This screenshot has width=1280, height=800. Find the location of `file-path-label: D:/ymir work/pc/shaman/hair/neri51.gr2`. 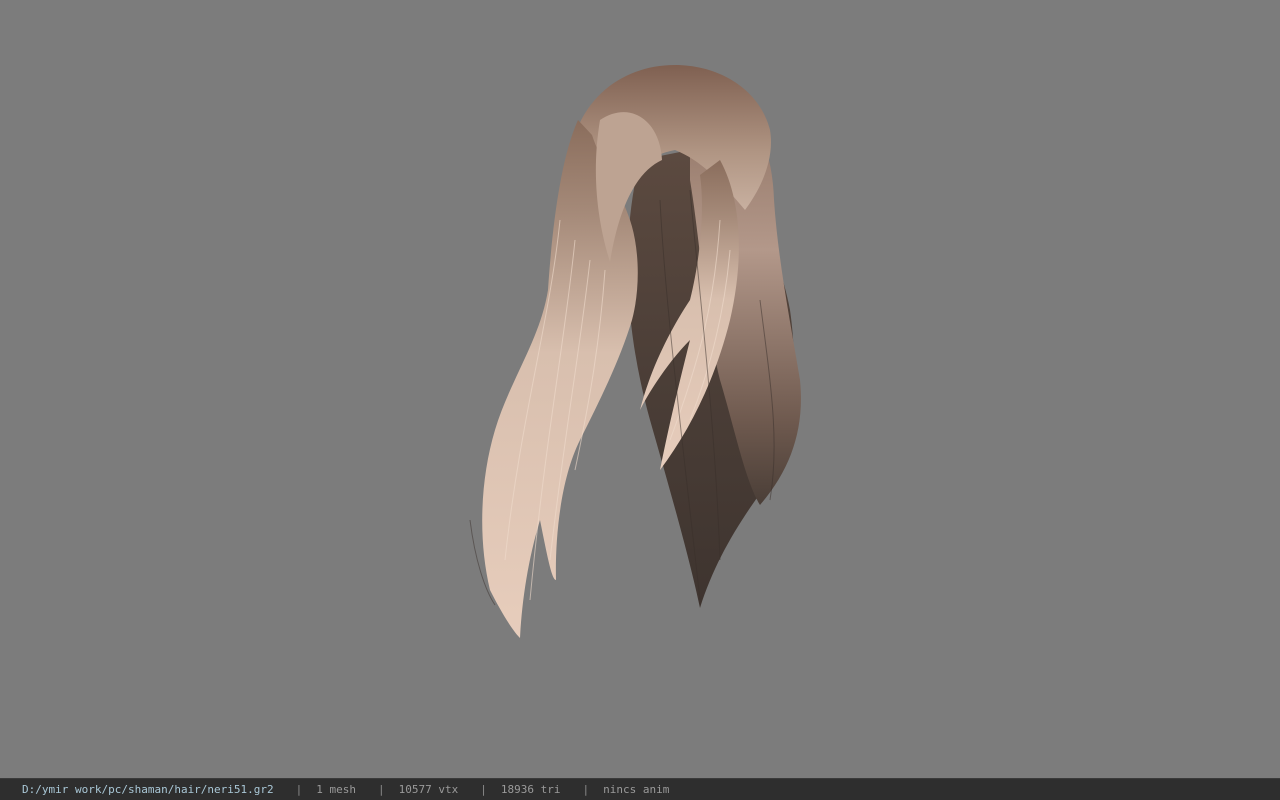

file-path-label: D:/ymir work/pc/shaman/hair/neri51.gr2 is located at coordinates (148, 789).